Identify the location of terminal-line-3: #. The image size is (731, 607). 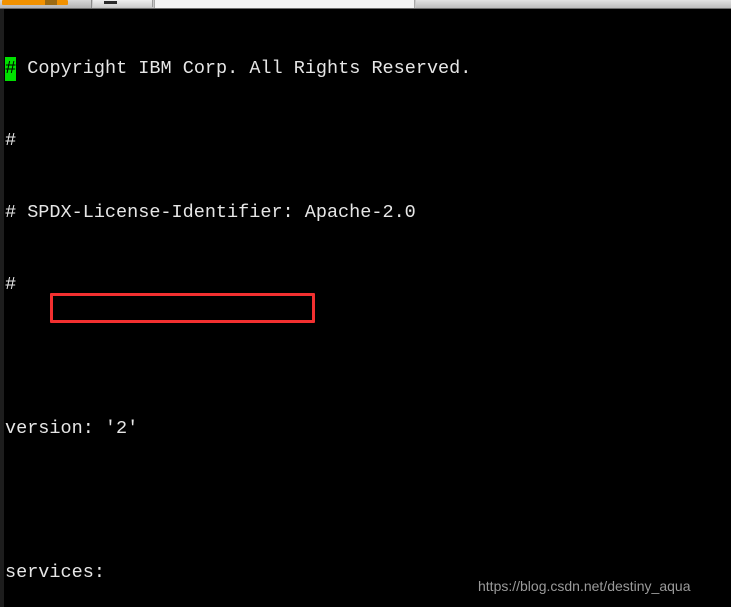
(11, 284).